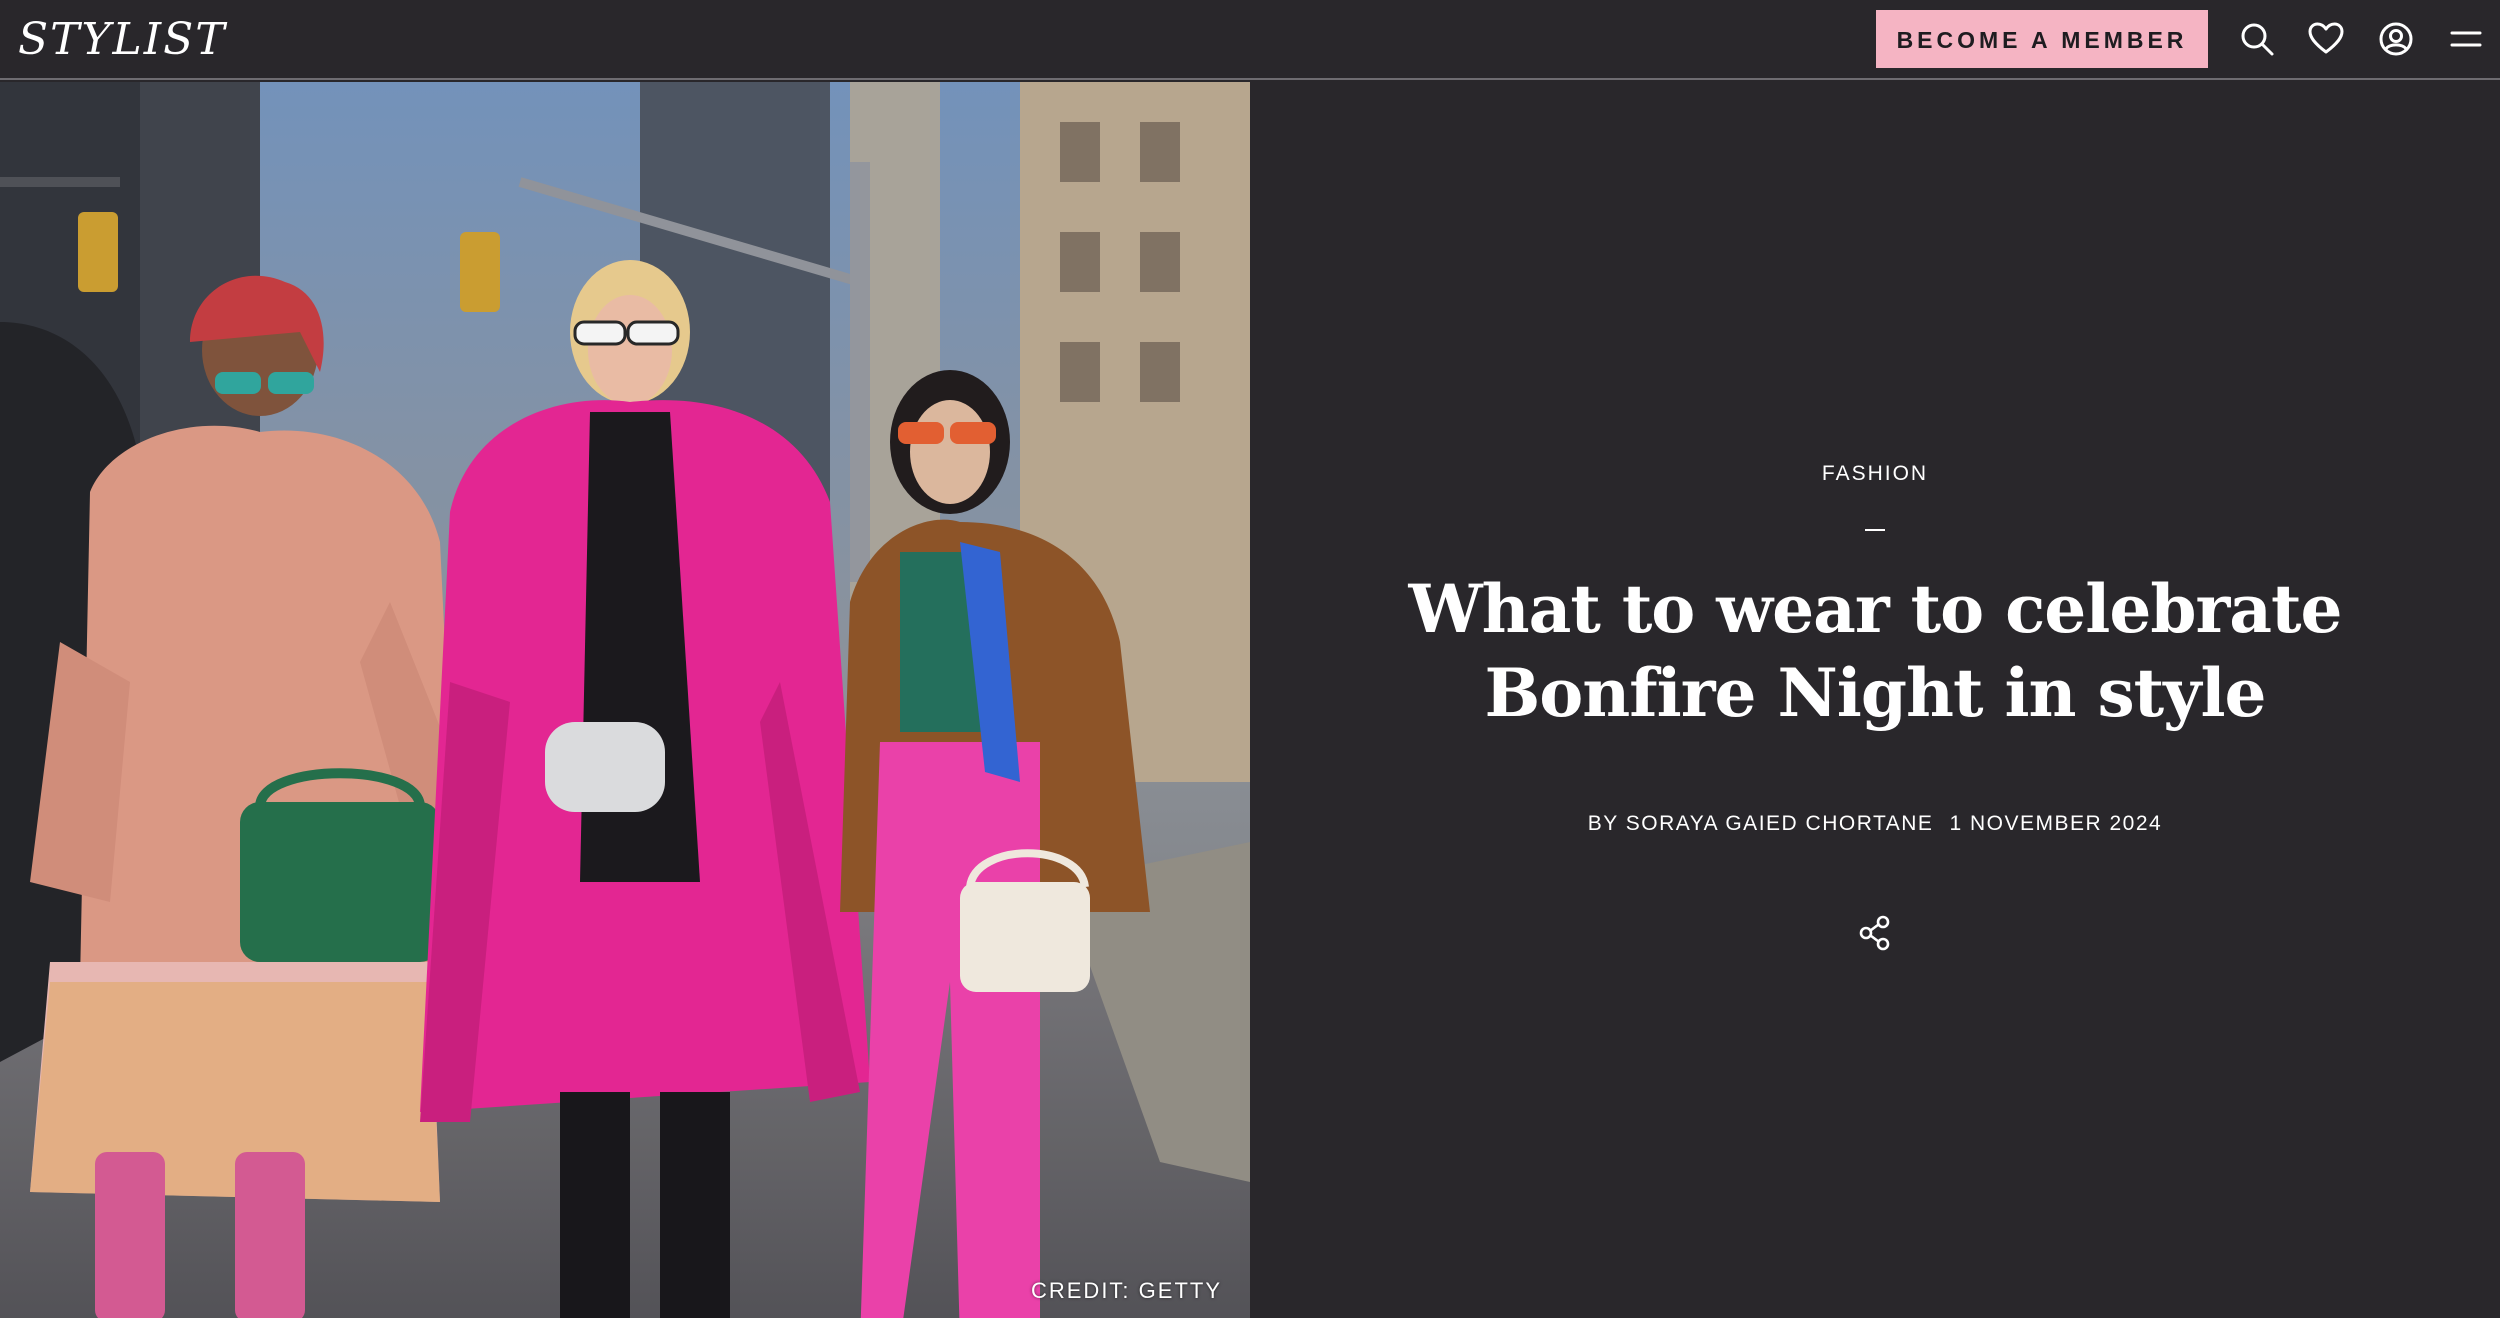 This screenshot has width=2500, height=1318. Describe the element at coordinates (2257, 39) in the screenshot. I see `search-icon` at that location.